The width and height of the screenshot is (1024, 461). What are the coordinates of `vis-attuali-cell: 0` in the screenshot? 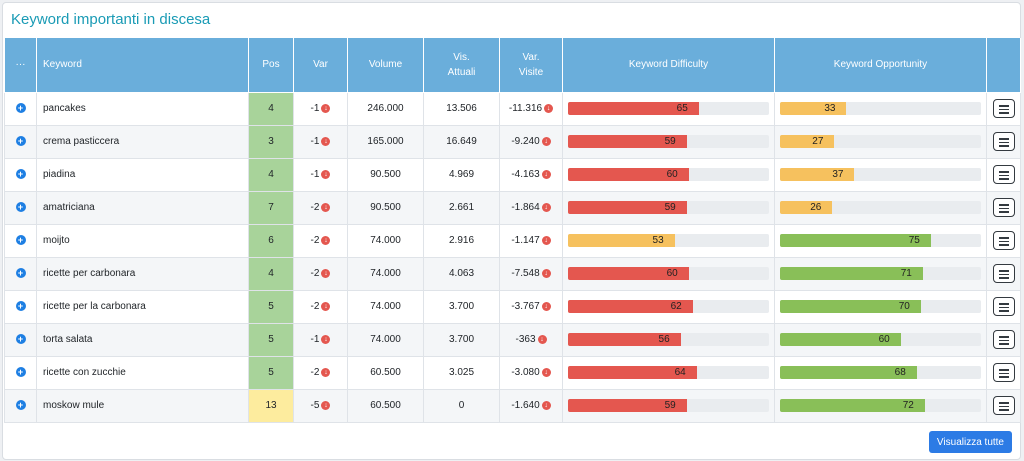 It's located at (461, 405).